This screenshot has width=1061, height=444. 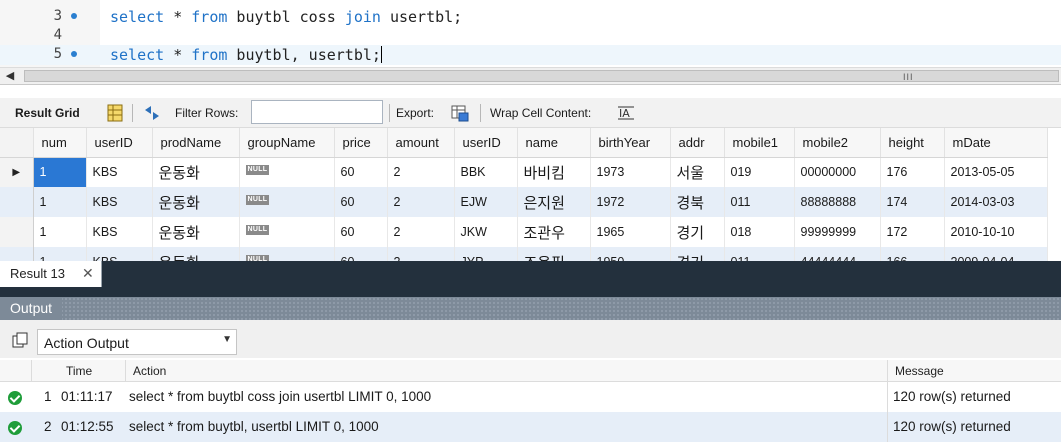 What do you see at coordinates (837, 172) in the screenshot?
I see `table-cell: 00000000` at bounding box center [837, 172].